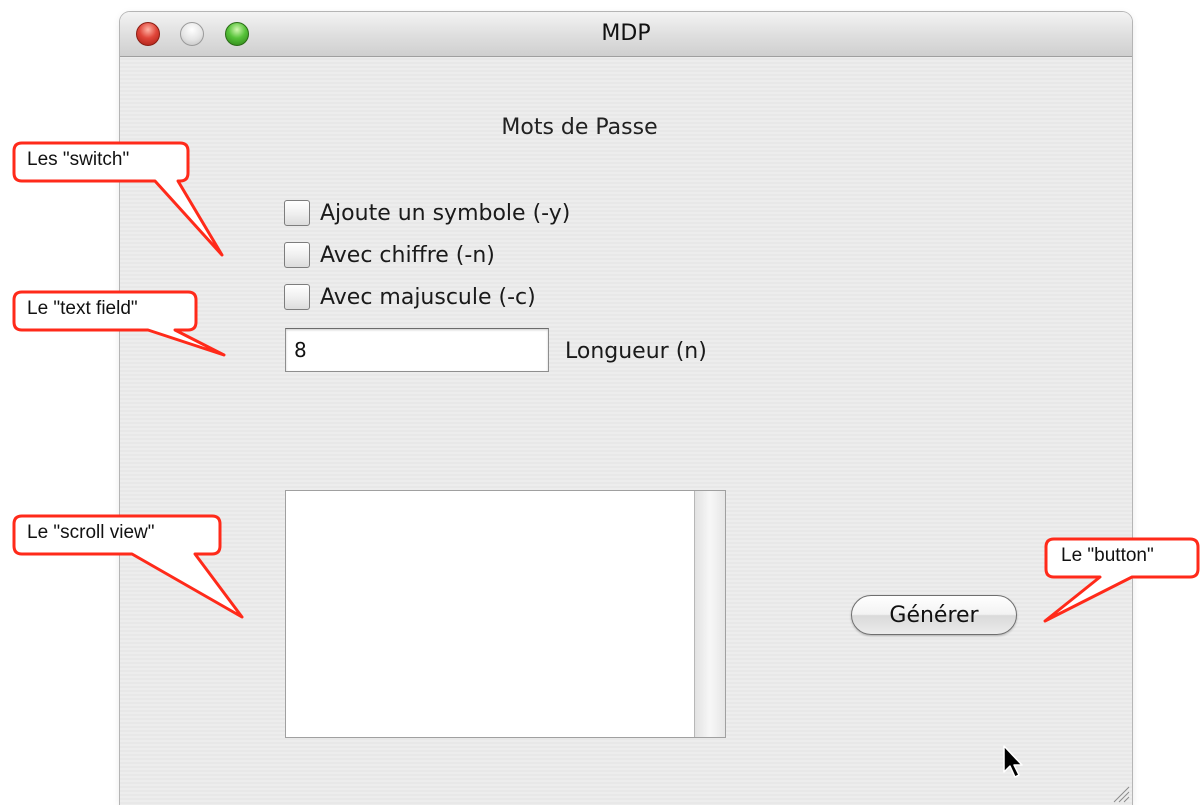 The width and height of the screenshot is (1202, 805). What do you see at coordinates (1107, 555) in the screenshot?
I see `button-callout-label: Le "button"` at bounding box center [1107, 555].